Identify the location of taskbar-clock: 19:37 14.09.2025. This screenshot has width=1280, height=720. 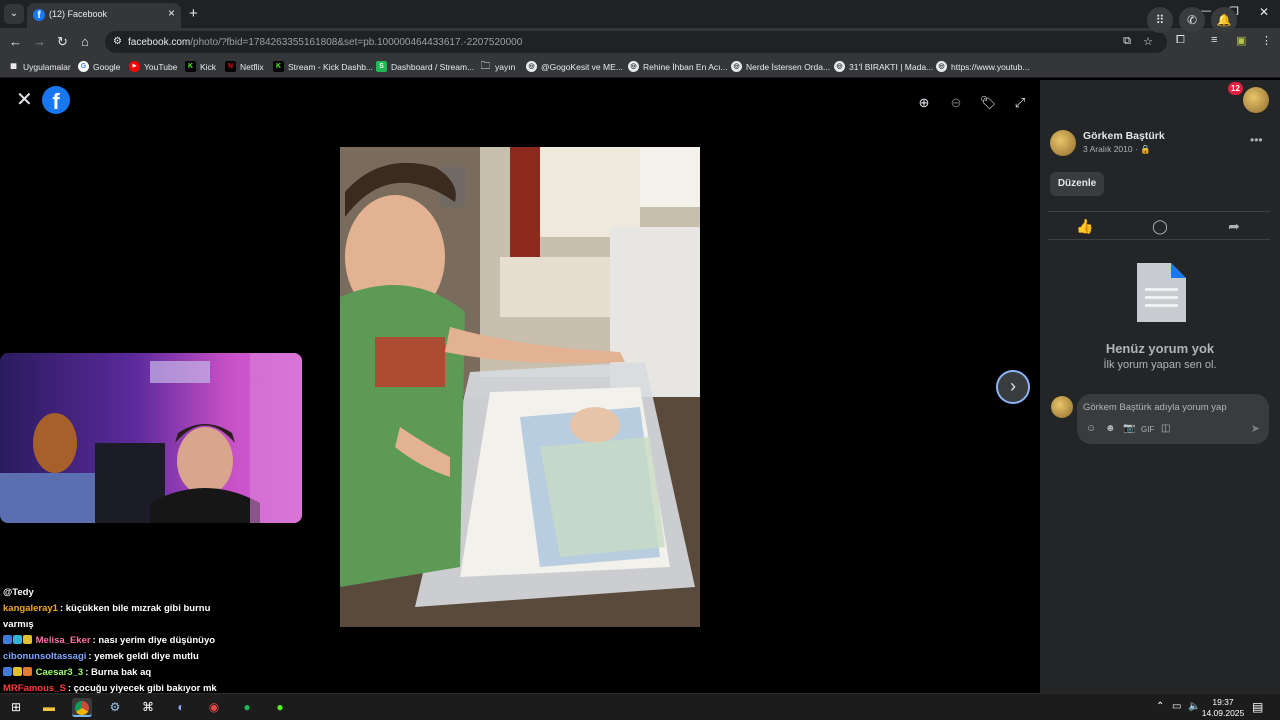
(1223, 708).